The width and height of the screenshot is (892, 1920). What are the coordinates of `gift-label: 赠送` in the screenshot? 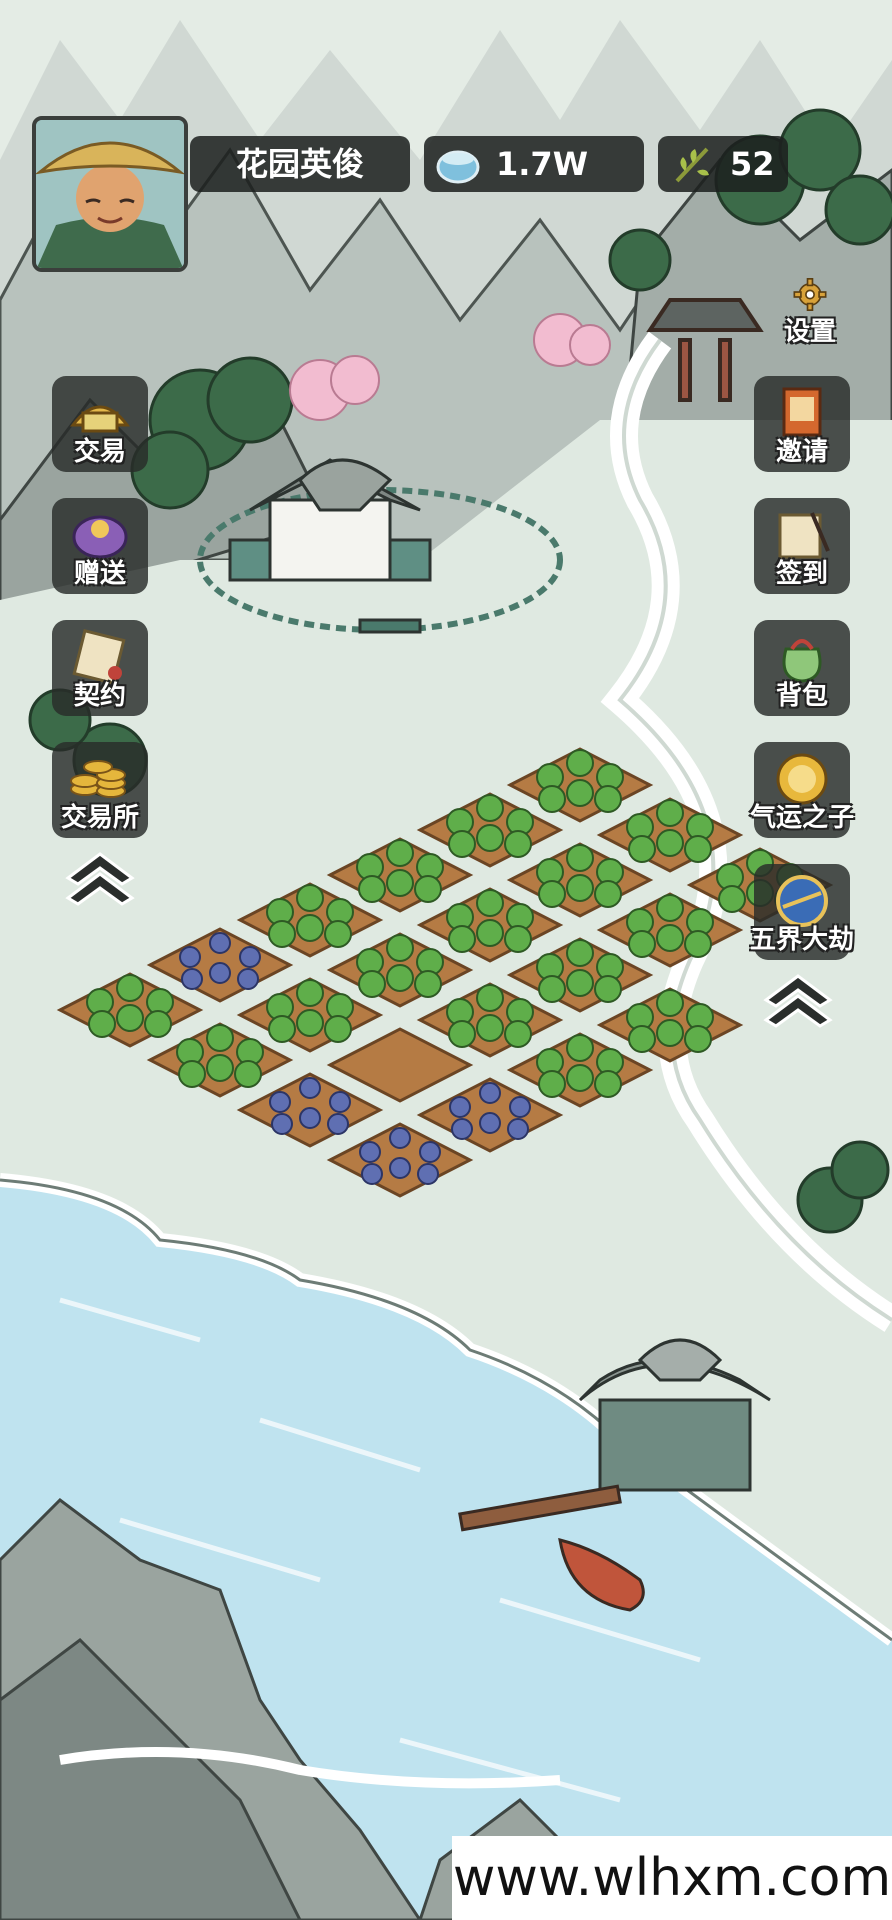 It's located at (99, 574).